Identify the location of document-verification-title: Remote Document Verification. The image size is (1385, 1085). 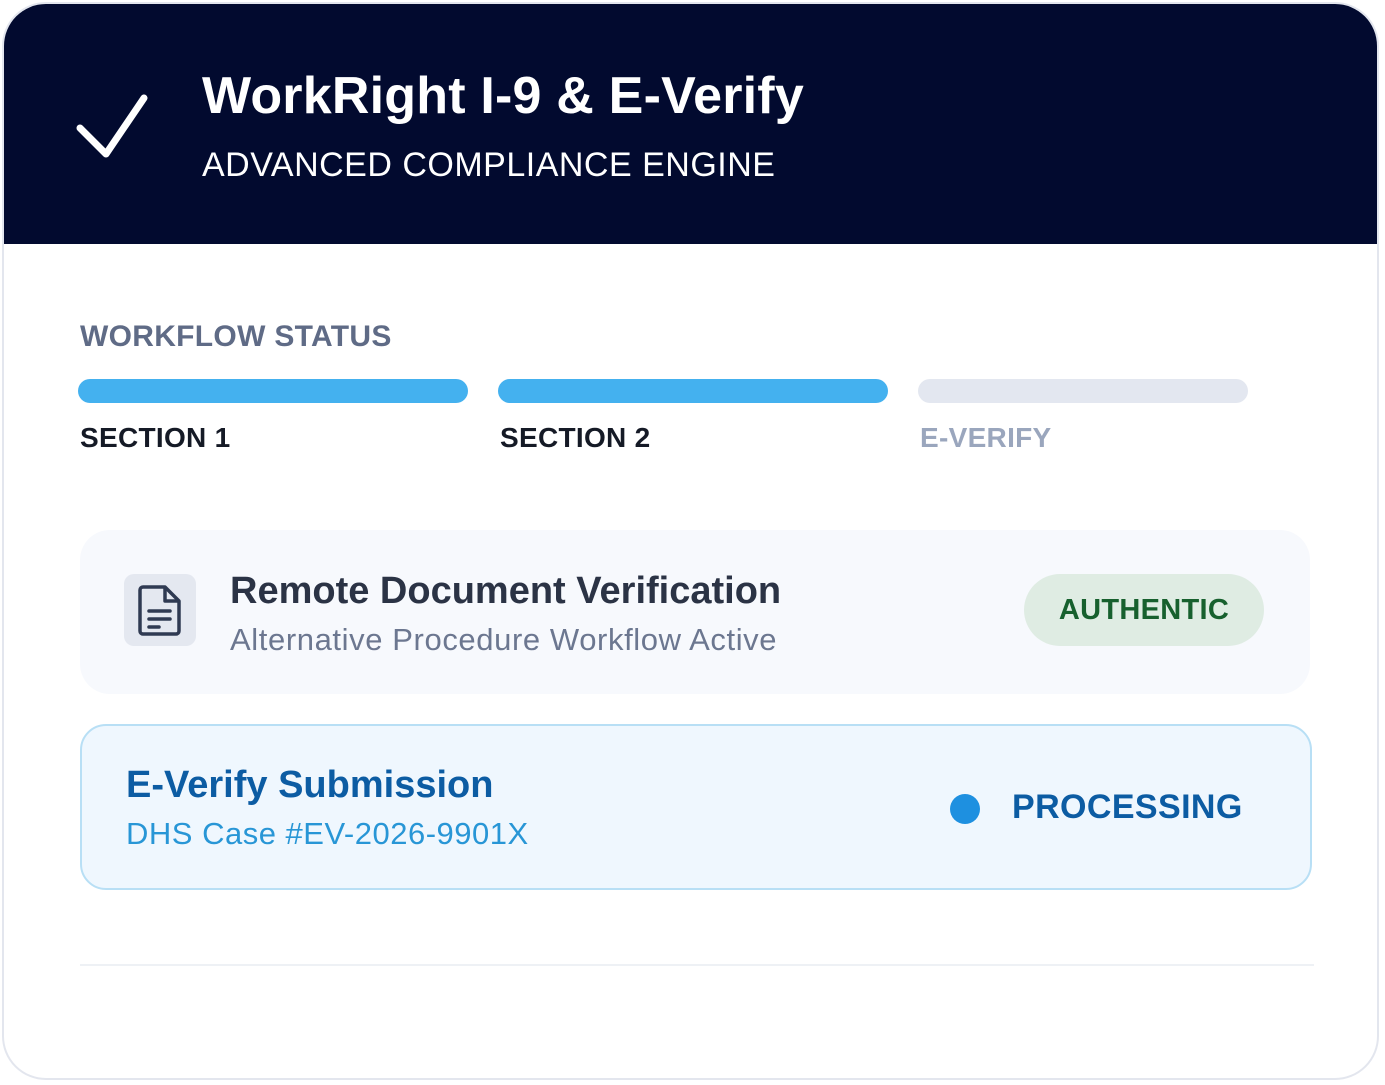
(506, 591).